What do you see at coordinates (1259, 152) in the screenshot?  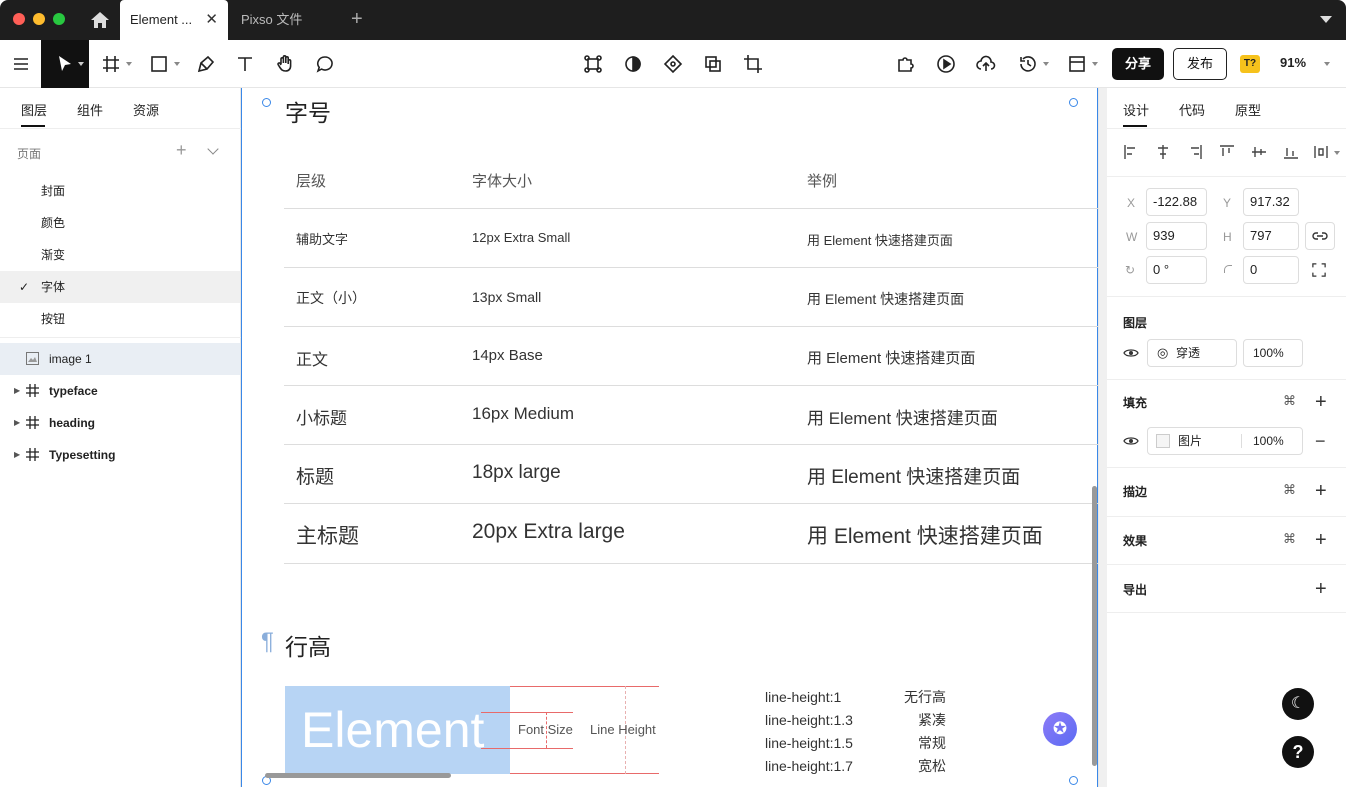 I see `align-center-vertical-icon` at bounding box center [1259, 152].